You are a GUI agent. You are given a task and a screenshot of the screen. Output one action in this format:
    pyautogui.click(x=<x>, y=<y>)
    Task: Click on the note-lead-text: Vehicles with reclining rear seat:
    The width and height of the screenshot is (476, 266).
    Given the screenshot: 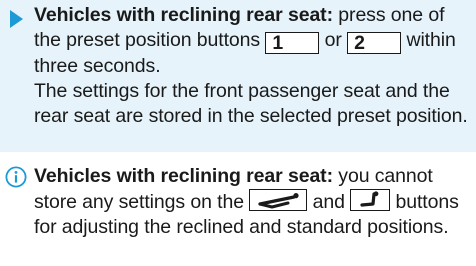 What is the action you would take?
    pyautogui.click(x=183, y=176)
    